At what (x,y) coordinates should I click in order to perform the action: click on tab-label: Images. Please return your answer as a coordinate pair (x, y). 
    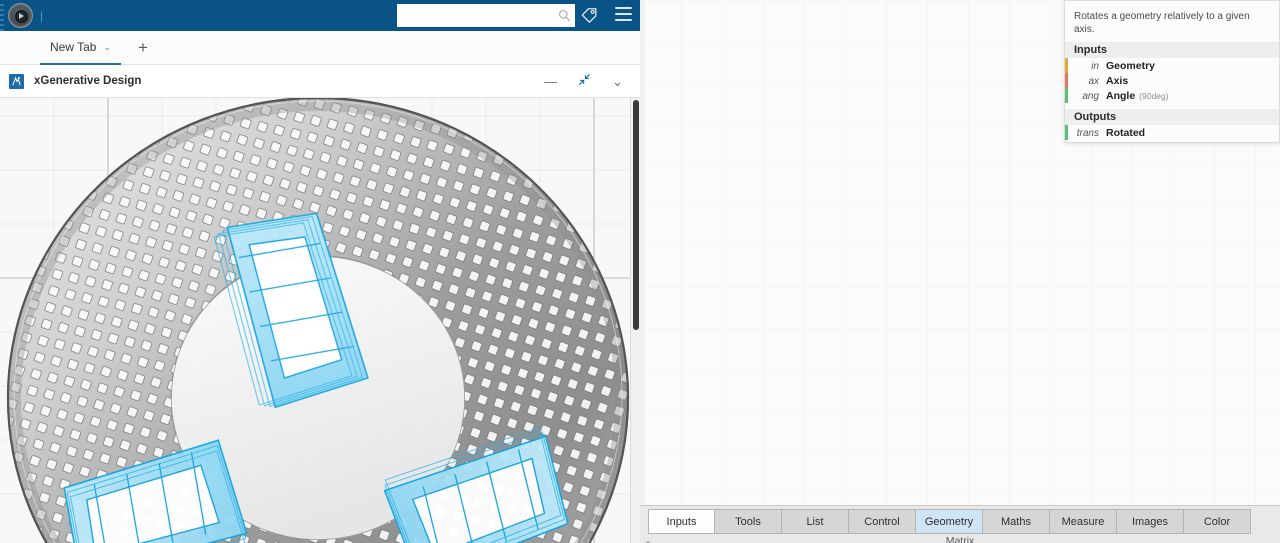
    Looking at the image, I should click on (1150, 521).